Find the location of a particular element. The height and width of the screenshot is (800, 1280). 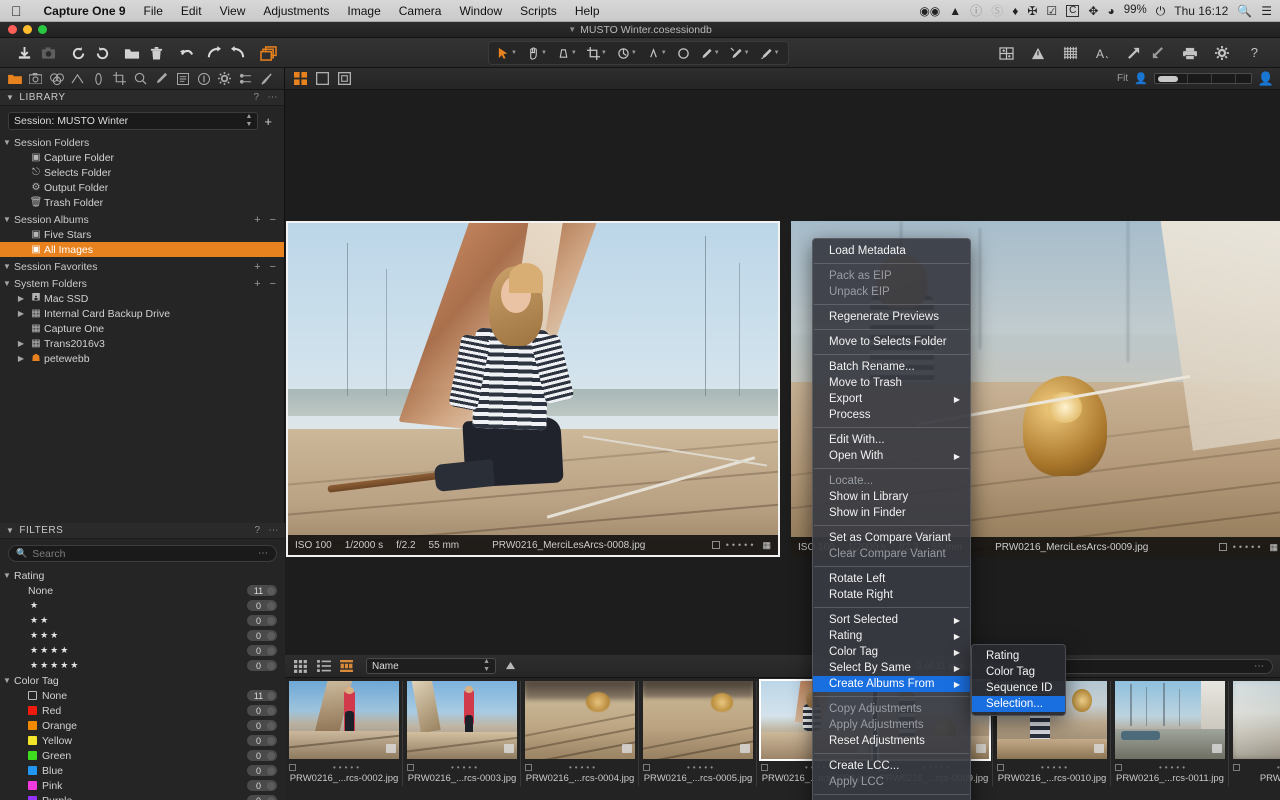

filter-color-yellow: Yellow 0 is located at coordinates (142, 740).